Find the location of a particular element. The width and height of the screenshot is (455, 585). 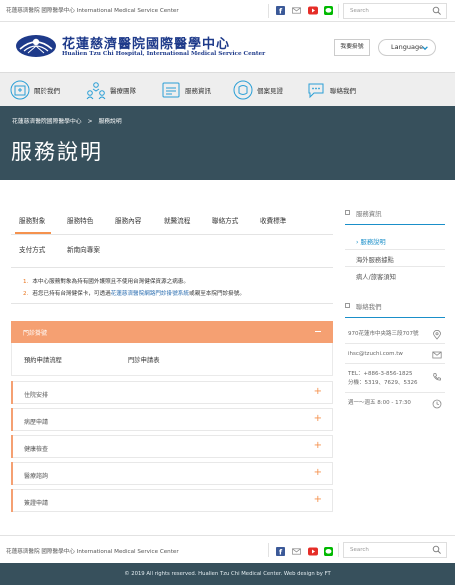

search-input: Search is located at coordinates (395, 11).